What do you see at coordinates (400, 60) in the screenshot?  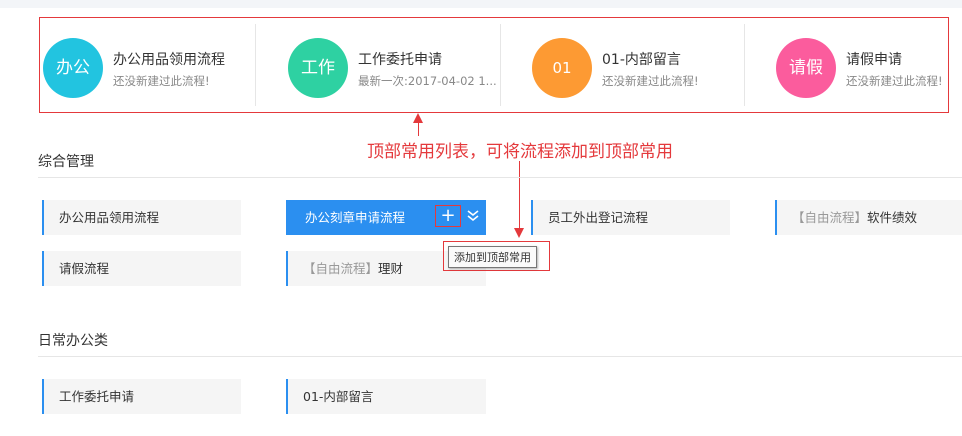 I see `favorite-title: 工作委托申请` at bounding box center [400, 60].